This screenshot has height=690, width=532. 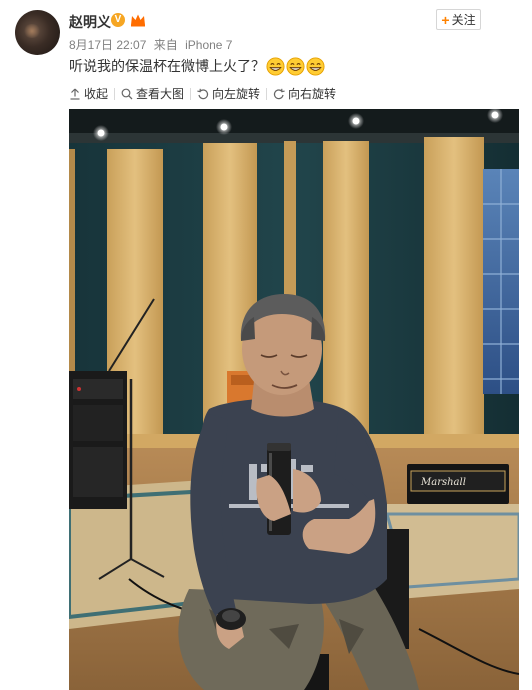 I want to click on view-large-button: 查看大图, so click(x=152, y=93).